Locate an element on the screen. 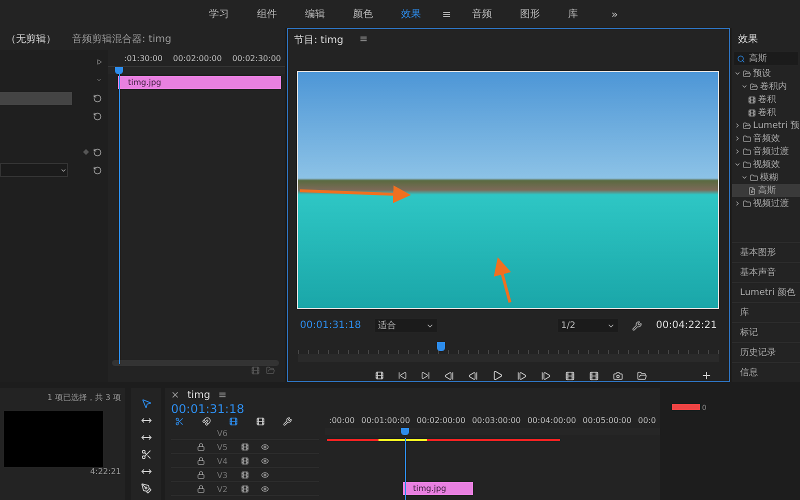 The height and width of the screenshot is (500, 800). panel-tab: 标记 is located at coordinates (766, 332).